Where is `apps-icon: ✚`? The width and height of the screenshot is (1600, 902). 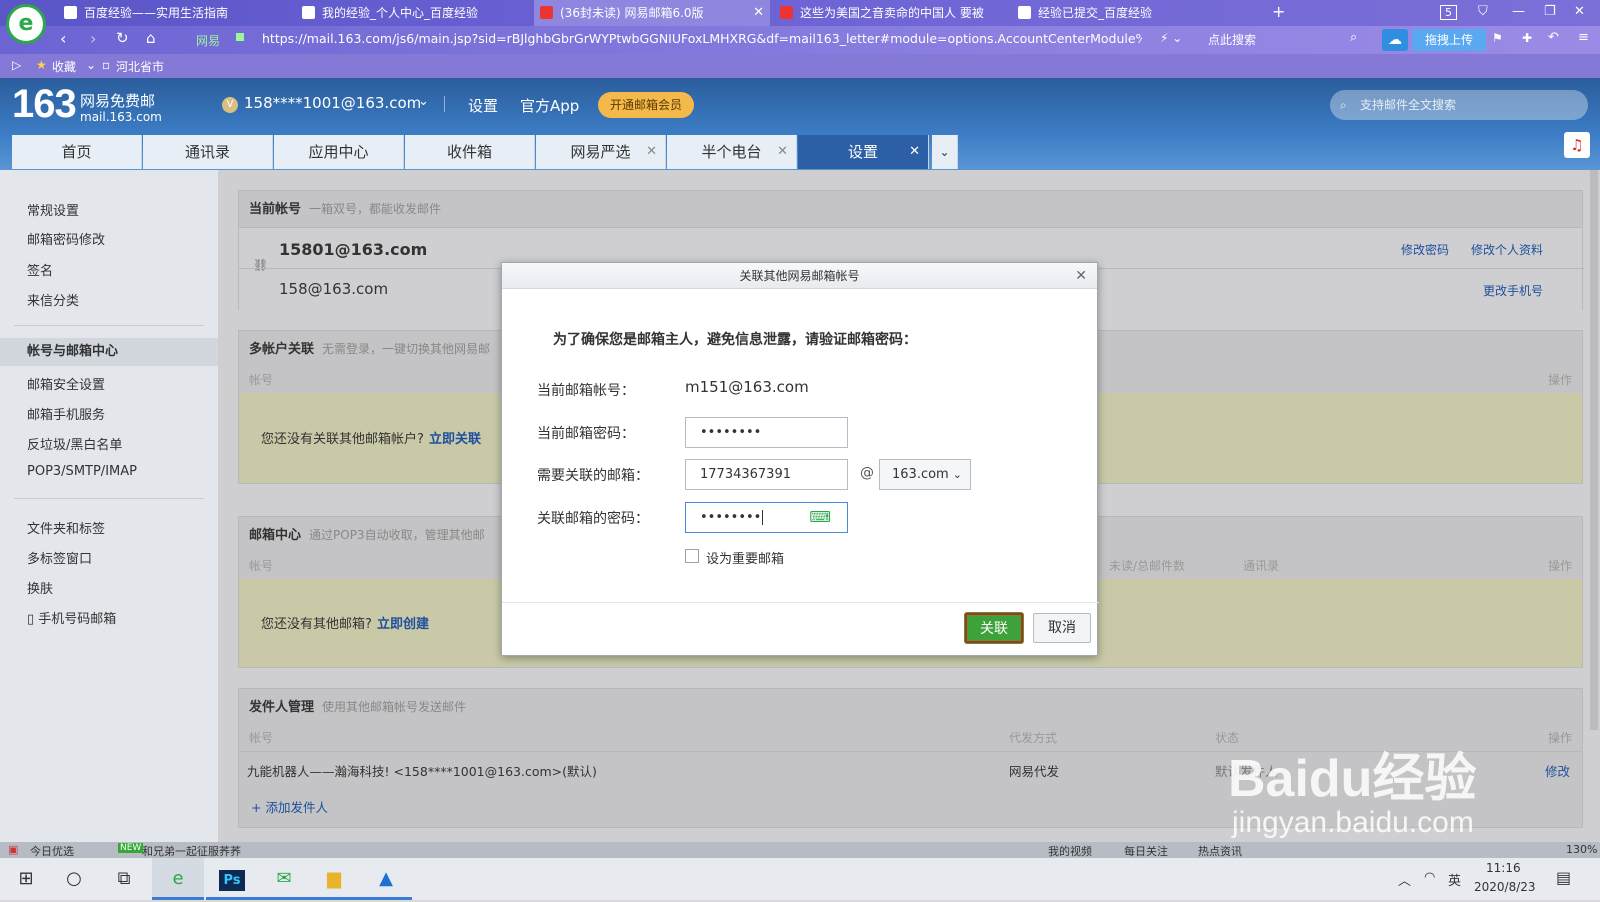
apps-icon: ✚ is located at coordinates (1527, 38).